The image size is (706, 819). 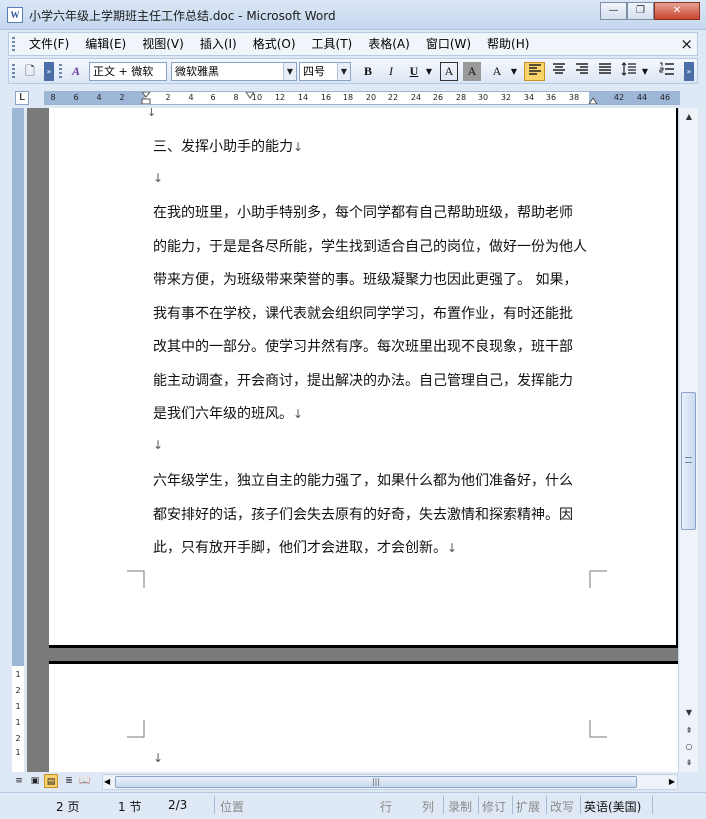 What do you see at coordinates (105, 44) in the screenshot?
I see `menu-edit: 编辑(E)` at bounding box center [105, 44].